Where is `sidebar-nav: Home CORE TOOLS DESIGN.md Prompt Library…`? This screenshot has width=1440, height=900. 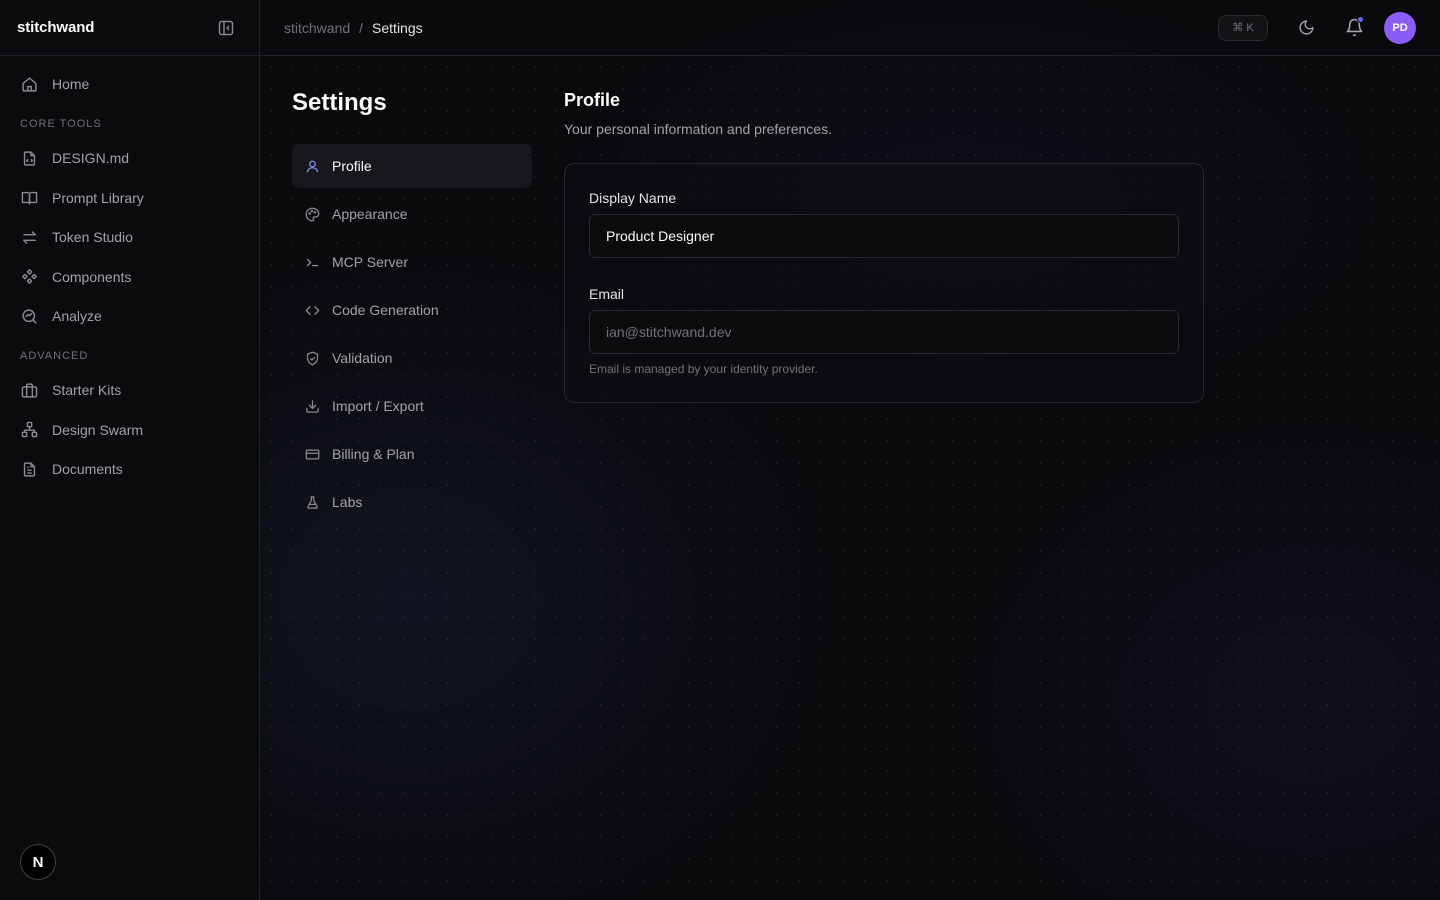 sidebar-nav: Home CORE TOOLS DESIGN.md Prompt Library… is located at coordinates (129, 278).